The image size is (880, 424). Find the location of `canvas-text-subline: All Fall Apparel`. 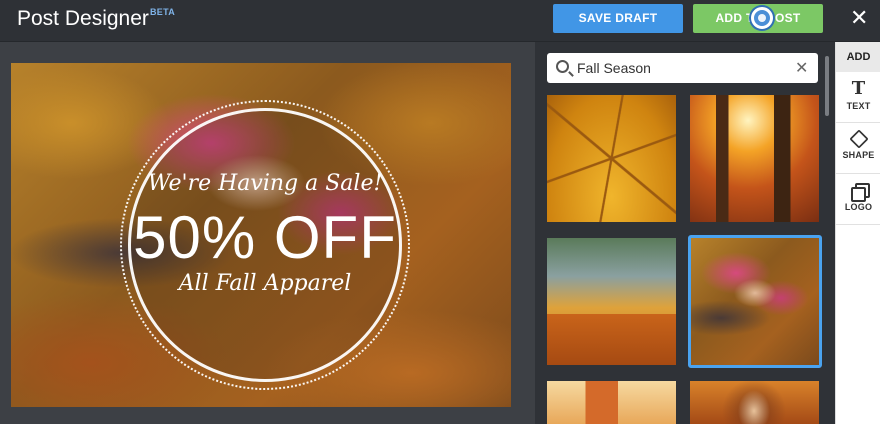

canvas-text-subline: All Fall Apparel is located at coordinates (265, 283).